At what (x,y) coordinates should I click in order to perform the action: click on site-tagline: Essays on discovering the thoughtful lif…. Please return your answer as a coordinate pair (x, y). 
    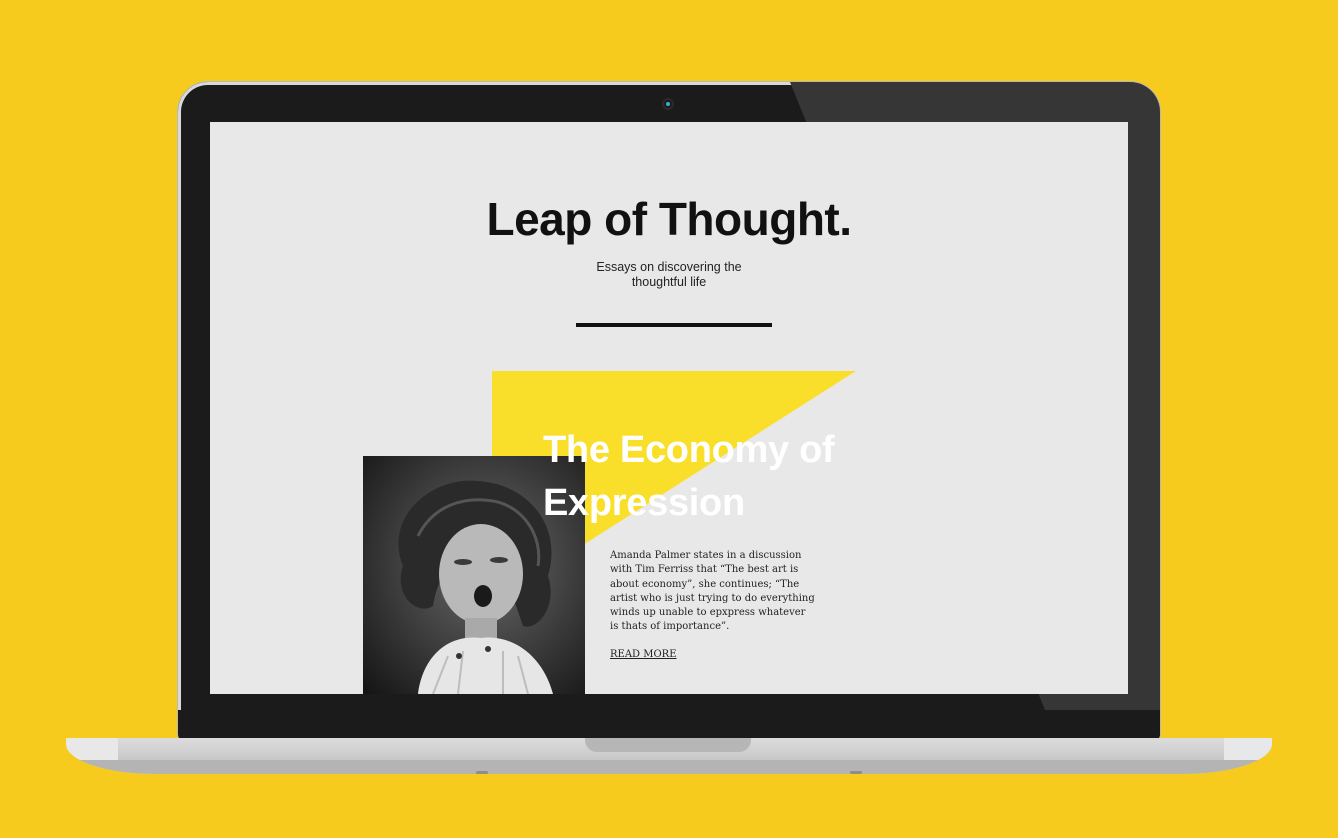
    Looking at the image, I should click on (669, 274).